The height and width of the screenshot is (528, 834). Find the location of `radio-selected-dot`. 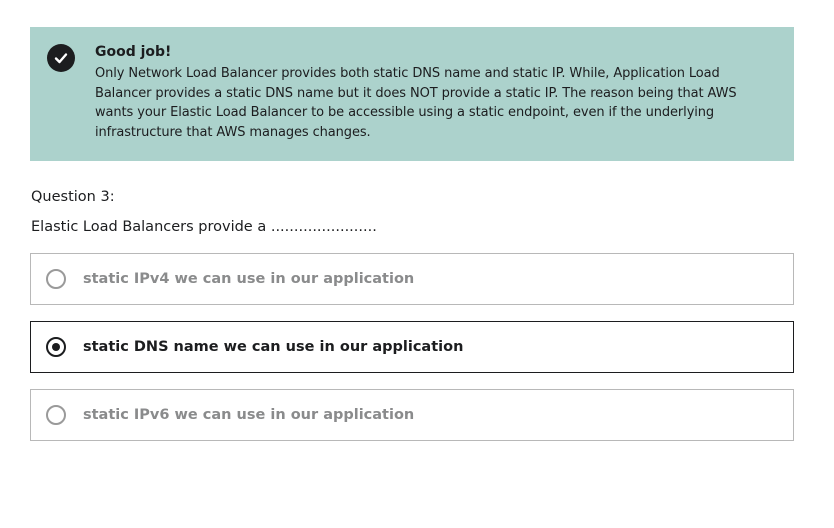

radio-selected-dot is located at coordinates (56, 347).